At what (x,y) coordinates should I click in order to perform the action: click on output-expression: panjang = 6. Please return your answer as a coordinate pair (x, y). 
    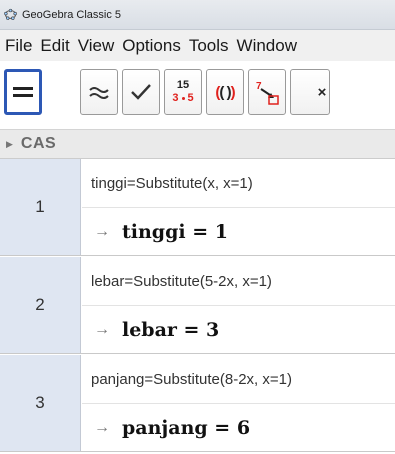
    Looking at the image, I should click on (186, 428).